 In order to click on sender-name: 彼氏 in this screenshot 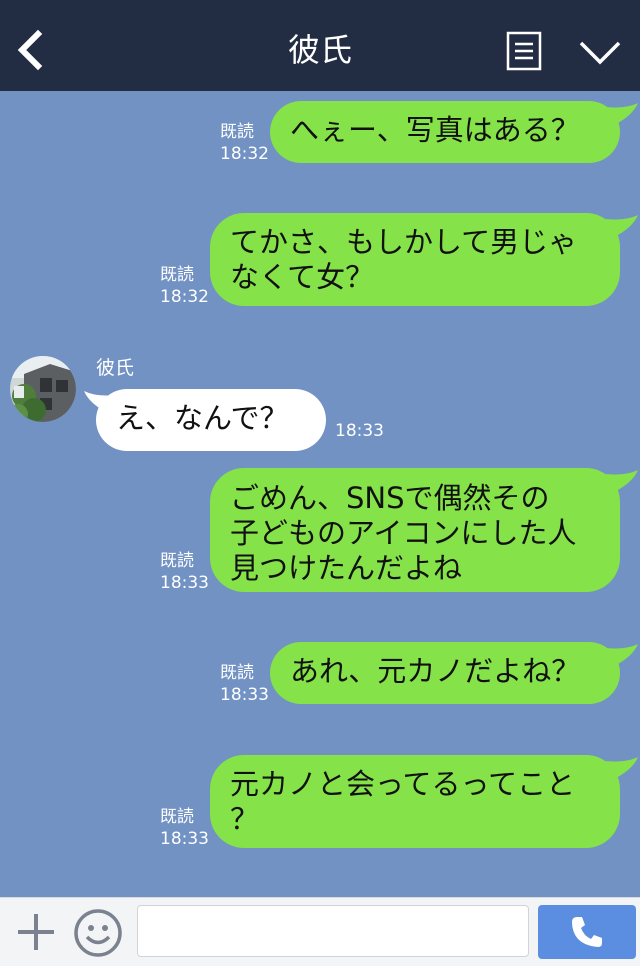, I will do `click(115, 368)`.